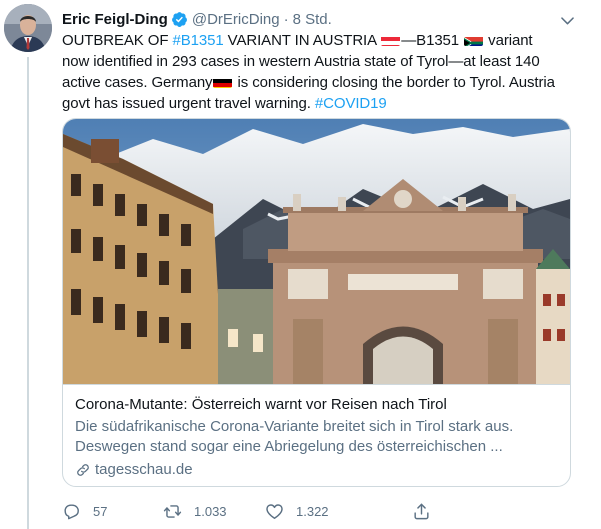 The image size is (601, 529). I want to click on chevron-down-icon, so click(567, 20).